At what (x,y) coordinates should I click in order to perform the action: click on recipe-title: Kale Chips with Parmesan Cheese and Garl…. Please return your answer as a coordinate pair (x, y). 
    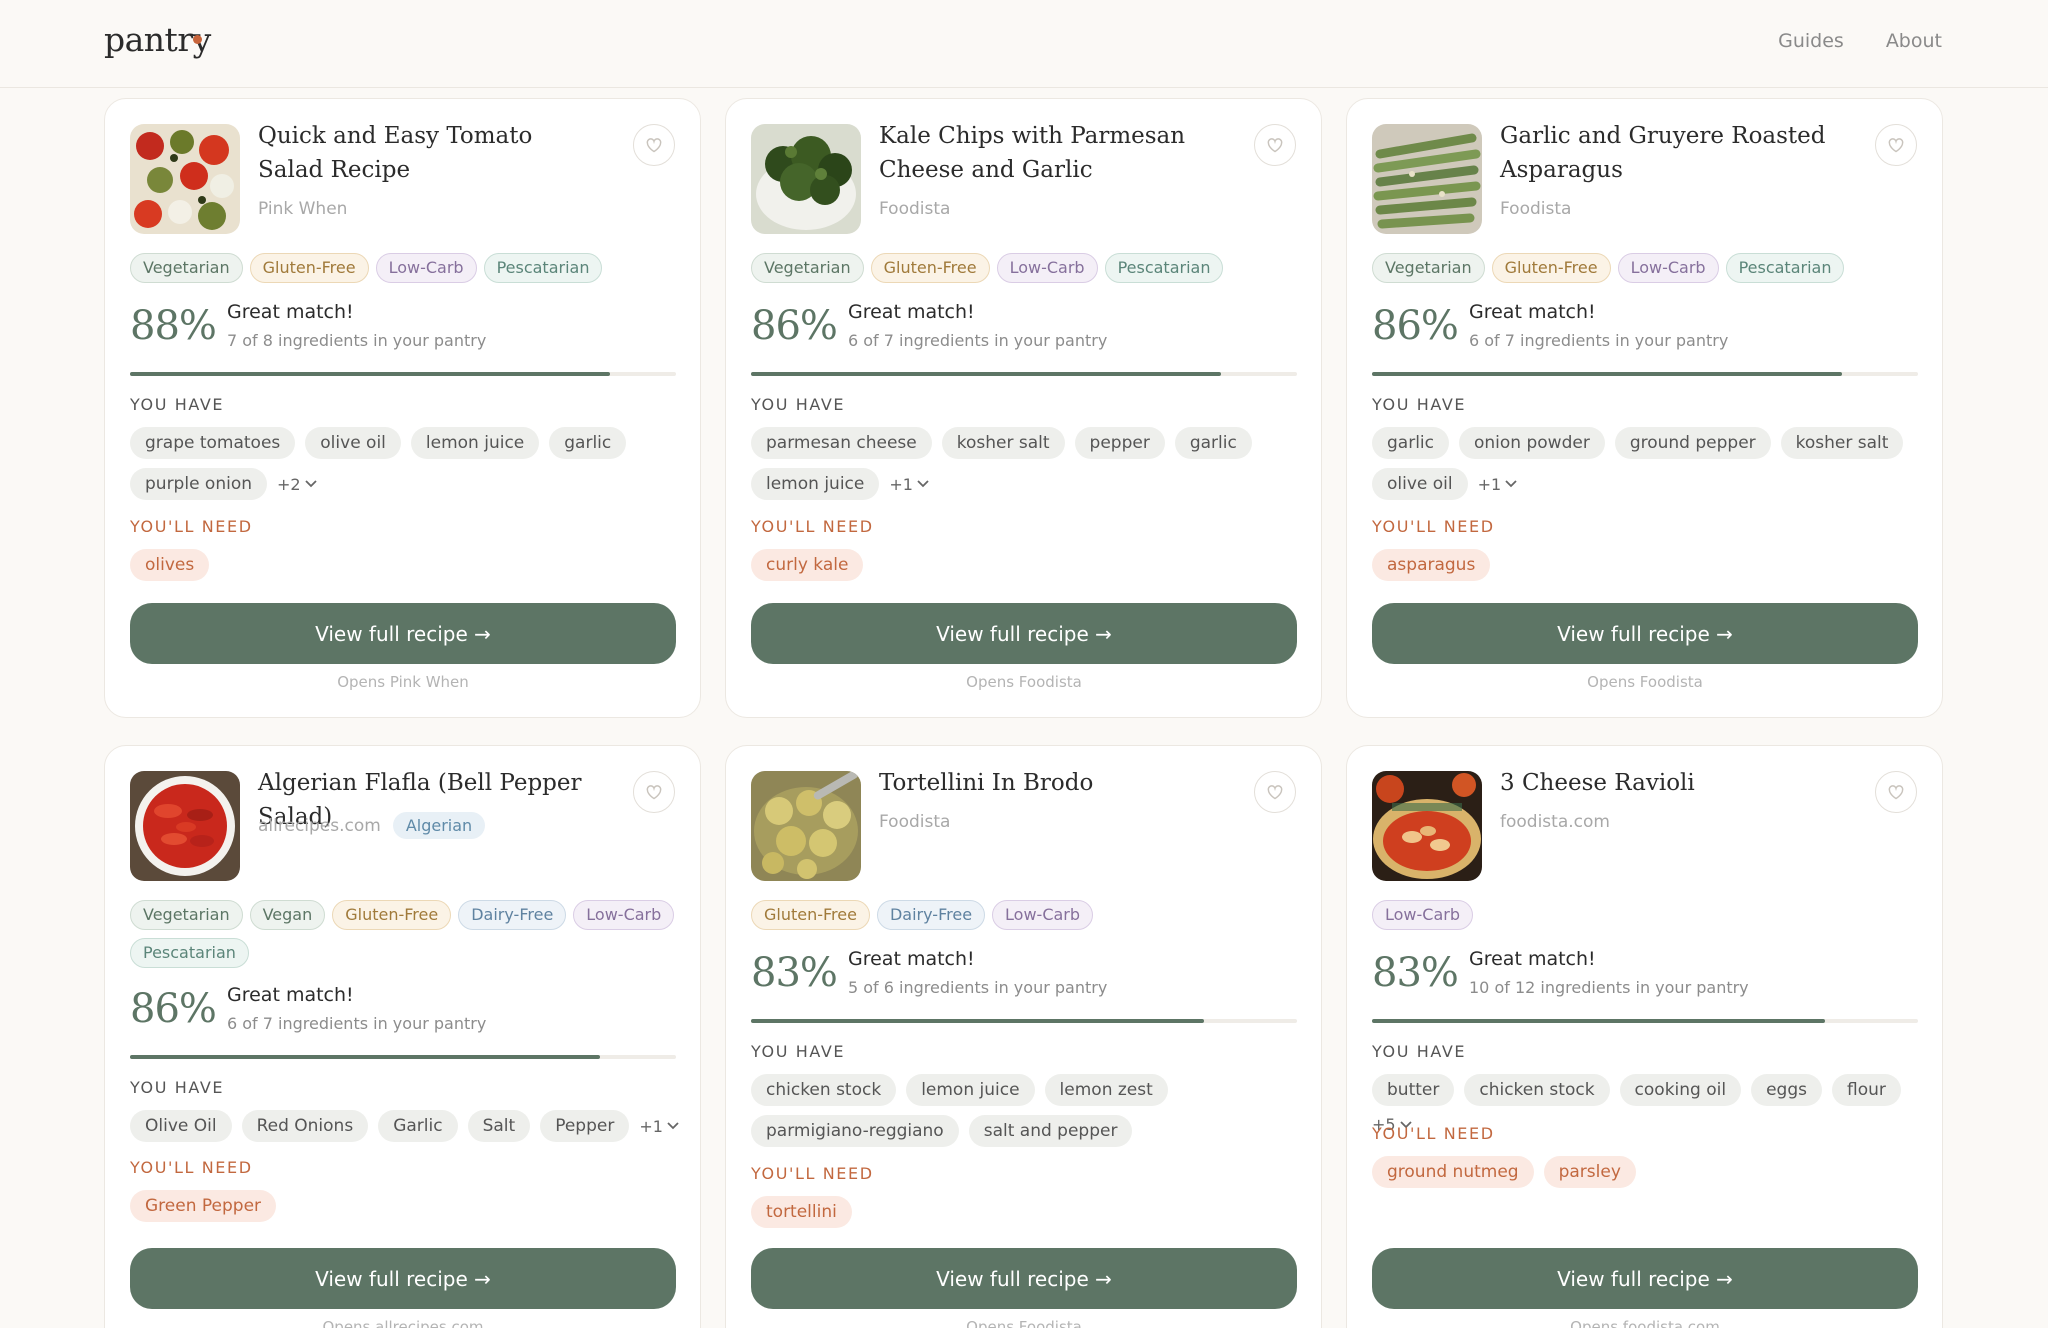
    Looking at the image, I should click on (1051, 153).